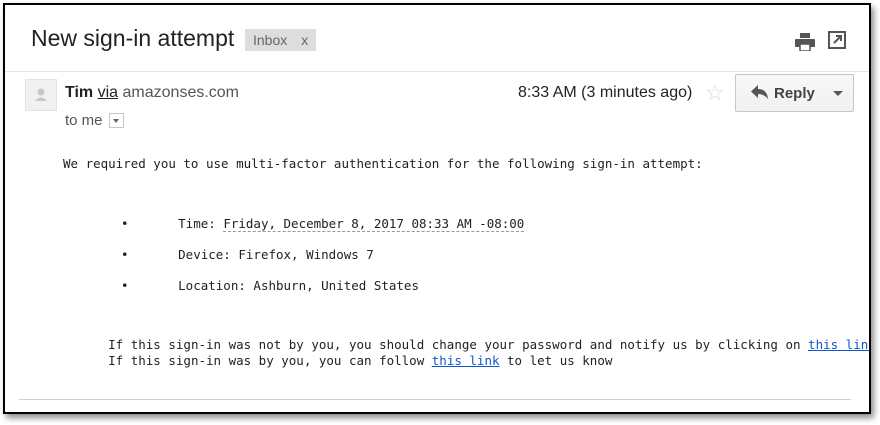 This screenshot has width=880, height=425. Describe the element at coordinates (715, 93) in the screenshot. I see `star-icon: ☆` at that location.